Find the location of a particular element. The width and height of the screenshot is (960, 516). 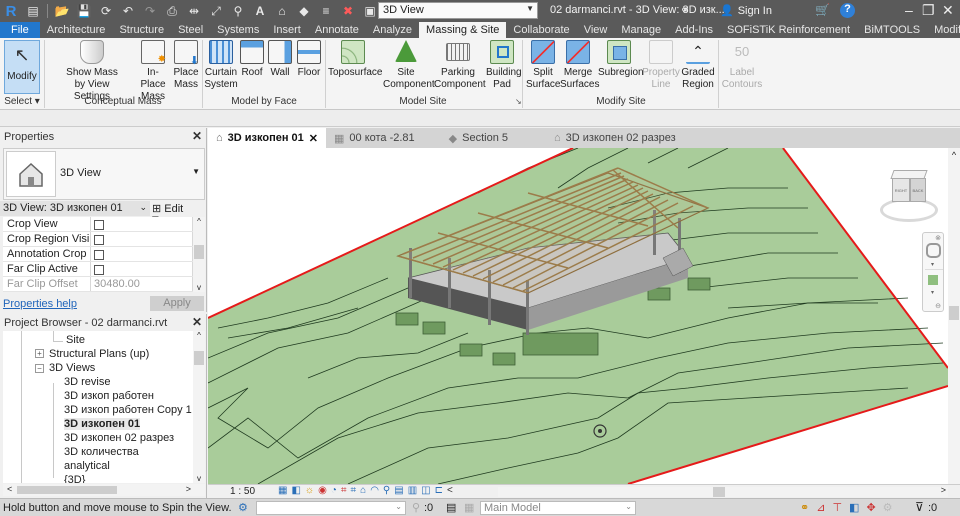

expand-icon: + is located at coordinates (39, 353).